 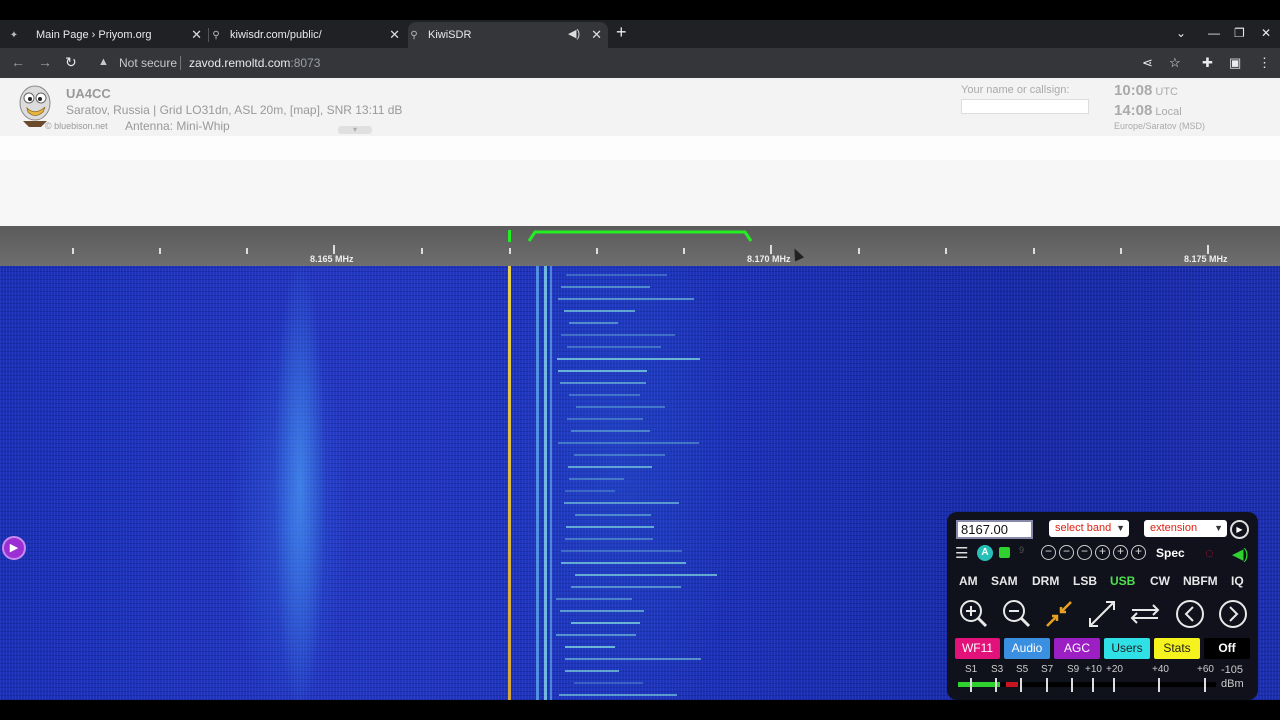 What do you see at coordinates (1214, 33) in the screenshot?
I see `minimize-icon: —` at bounding box center [1214, 33].